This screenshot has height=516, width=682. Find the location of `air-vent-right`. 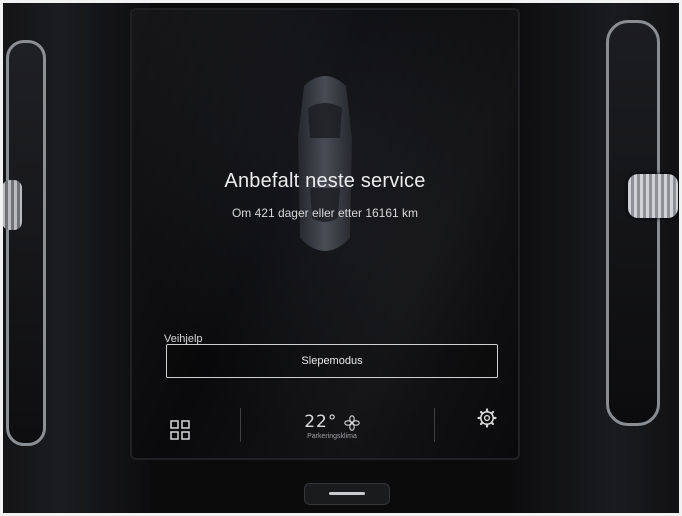

air-vent-right is located at coordinates (633, 223).